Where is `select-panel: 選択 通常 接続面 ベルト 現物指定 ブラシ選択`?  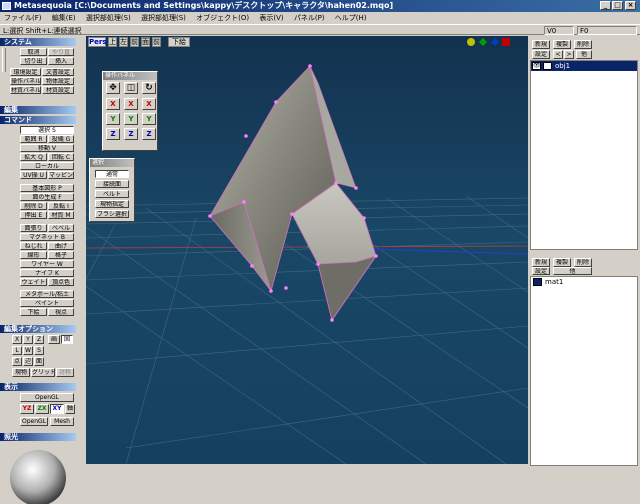
select-panel: 選択 通常 接続面 ベルト 現物指定 ブラシ選択 is located at coordinates (112, 190).